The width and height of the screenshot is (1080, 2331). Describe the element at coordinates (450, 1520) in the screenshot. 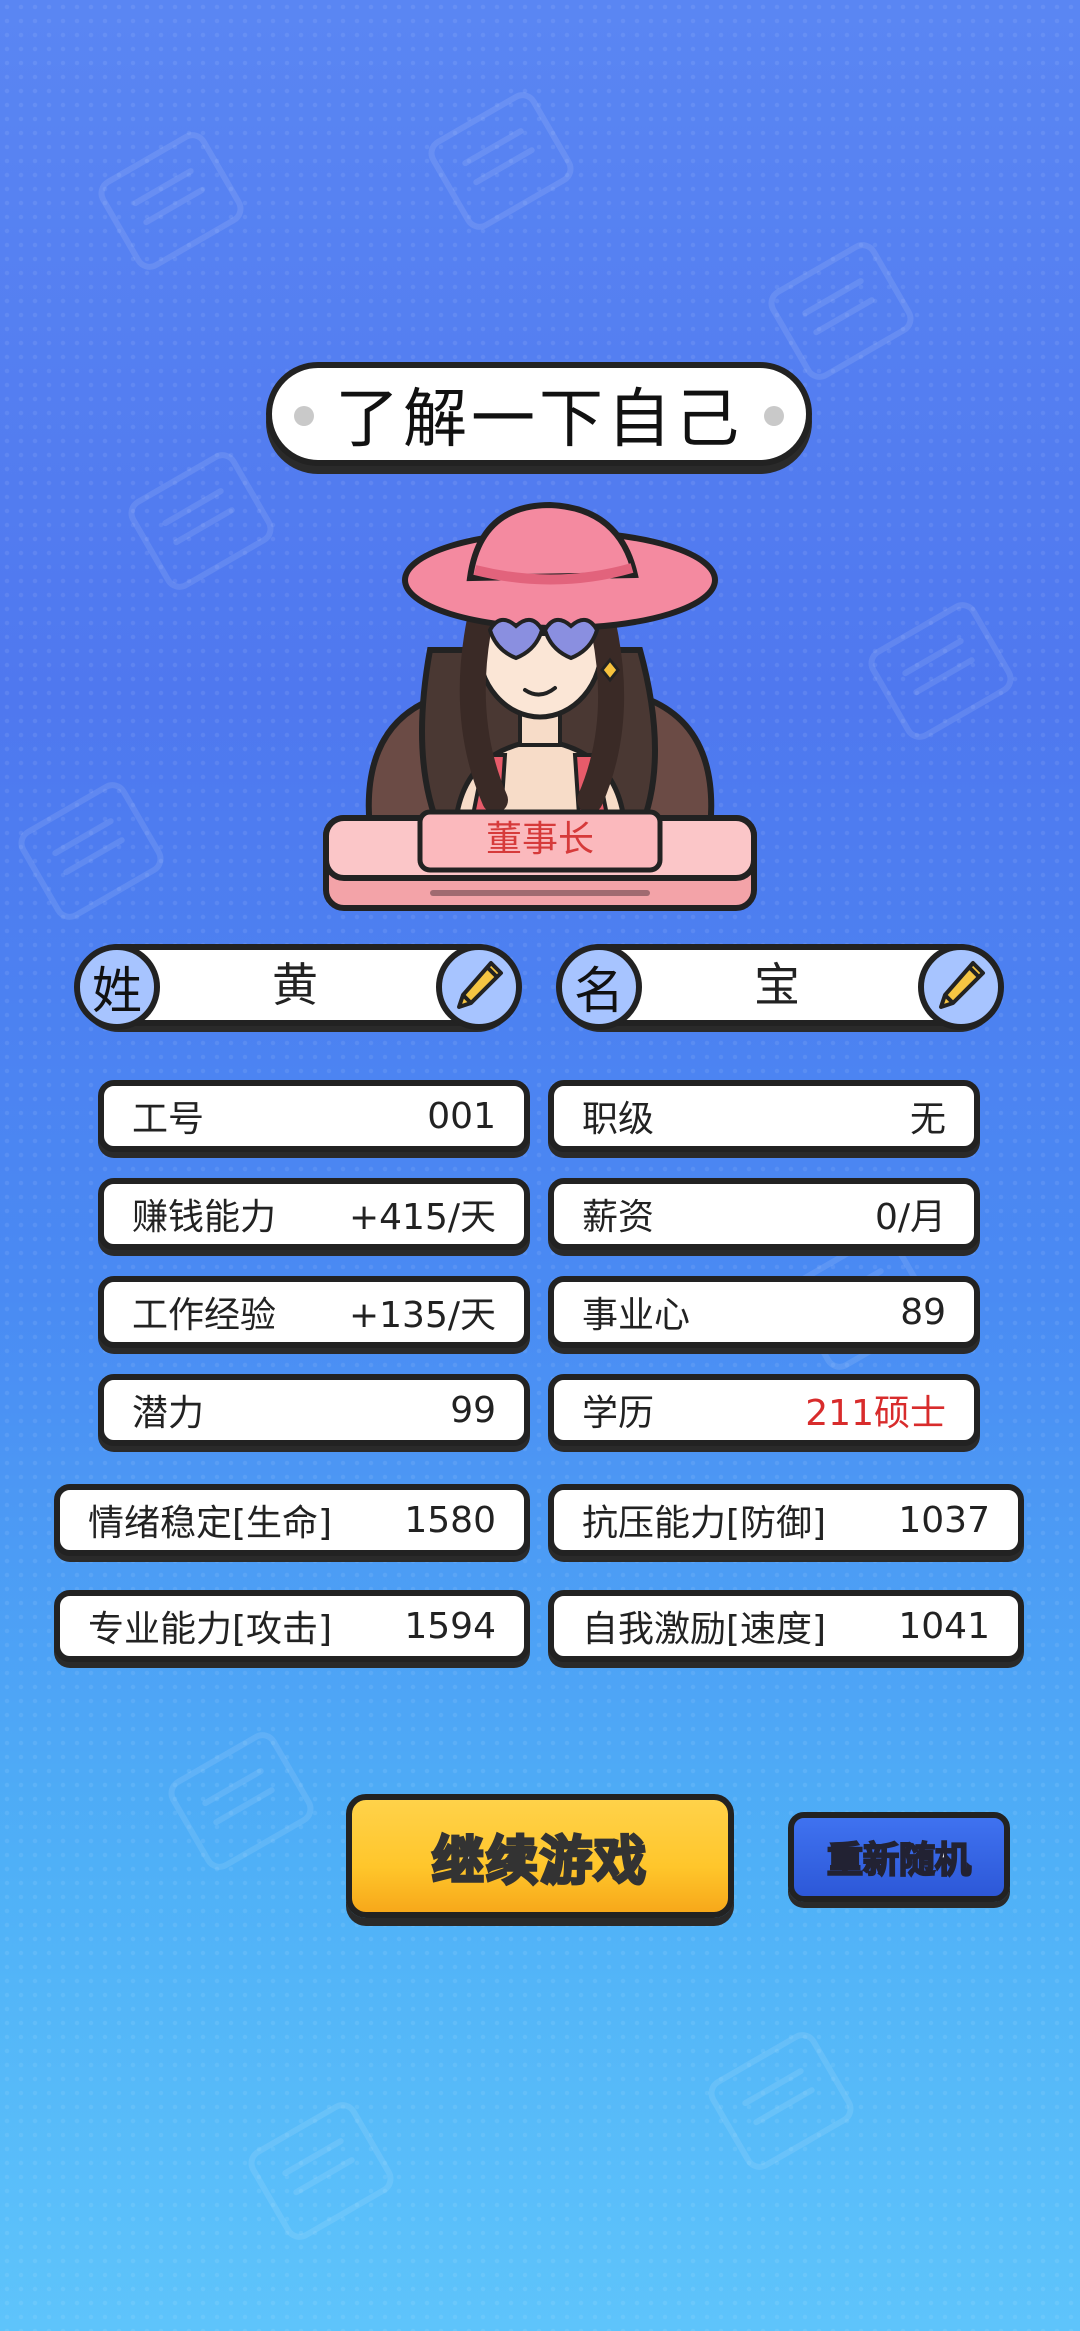

I see `attr-value: 1580` at that location.